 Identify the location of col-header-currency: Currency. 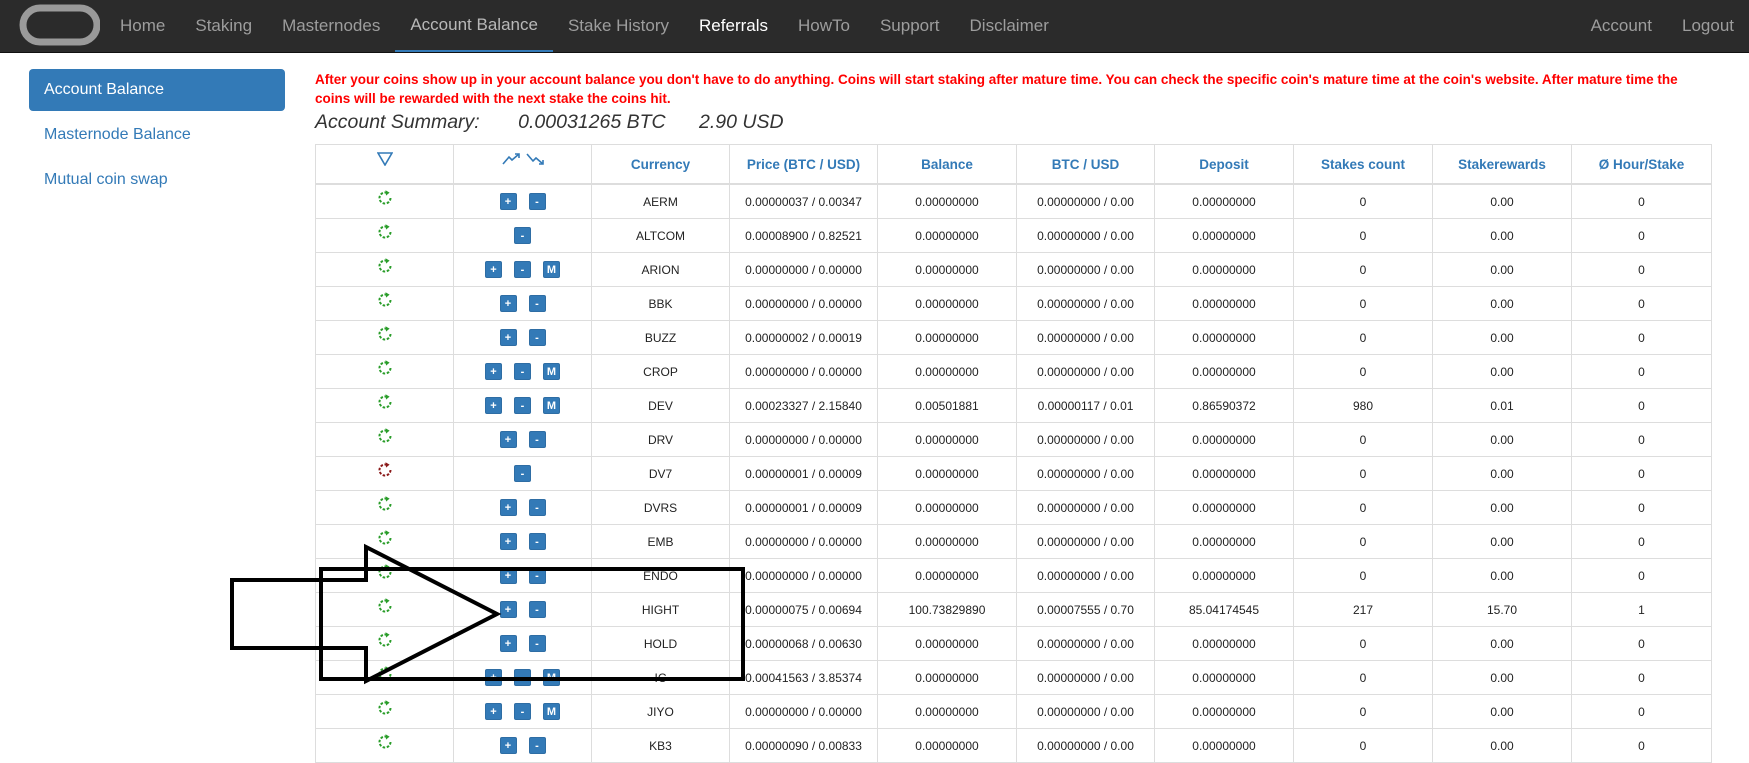
(660, 164).